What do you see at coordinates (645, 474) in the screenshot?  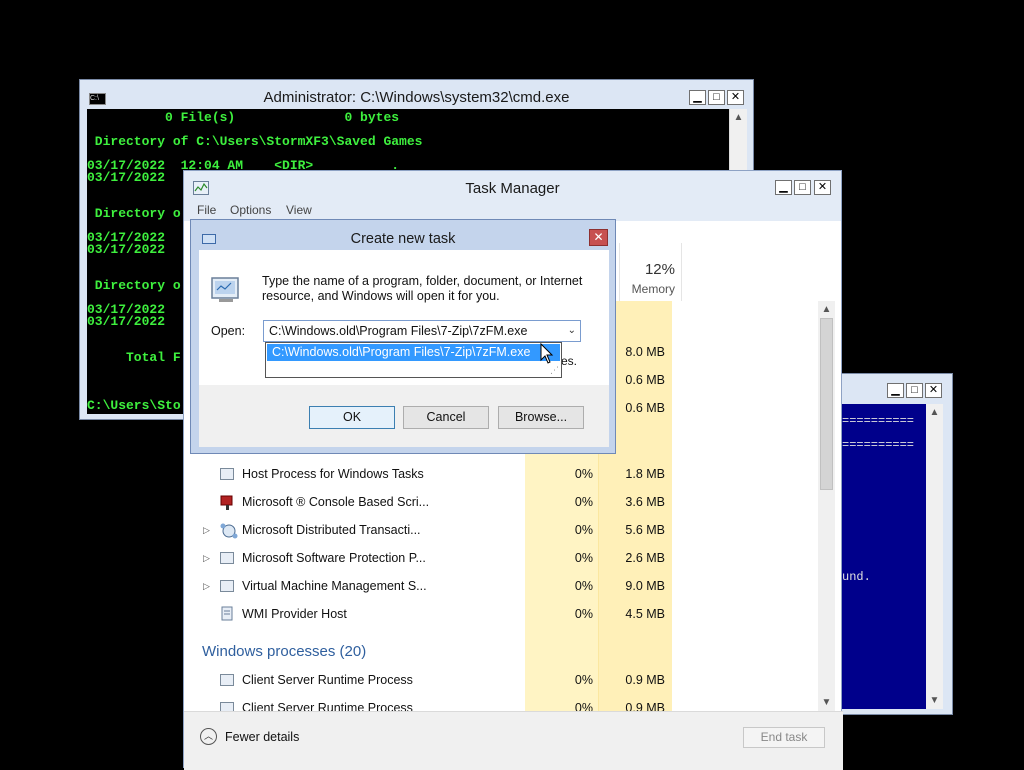 I see `process-memory: 1.8 MB` at bounding box center [645, 474].